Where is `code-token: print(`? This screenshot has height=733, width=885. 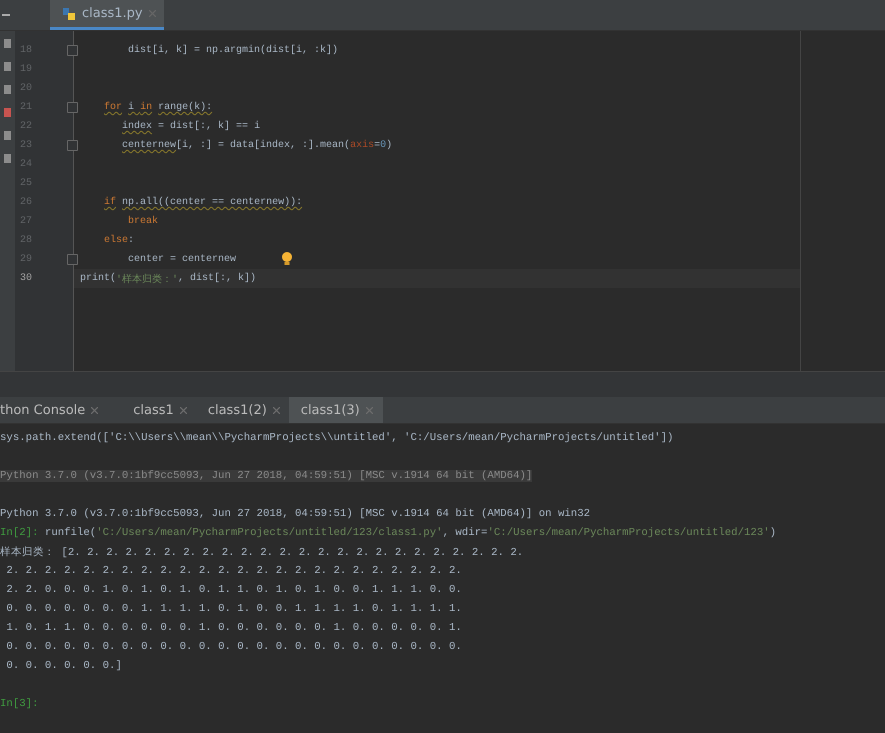 code-token: print( is located at coordinates (98, 278).